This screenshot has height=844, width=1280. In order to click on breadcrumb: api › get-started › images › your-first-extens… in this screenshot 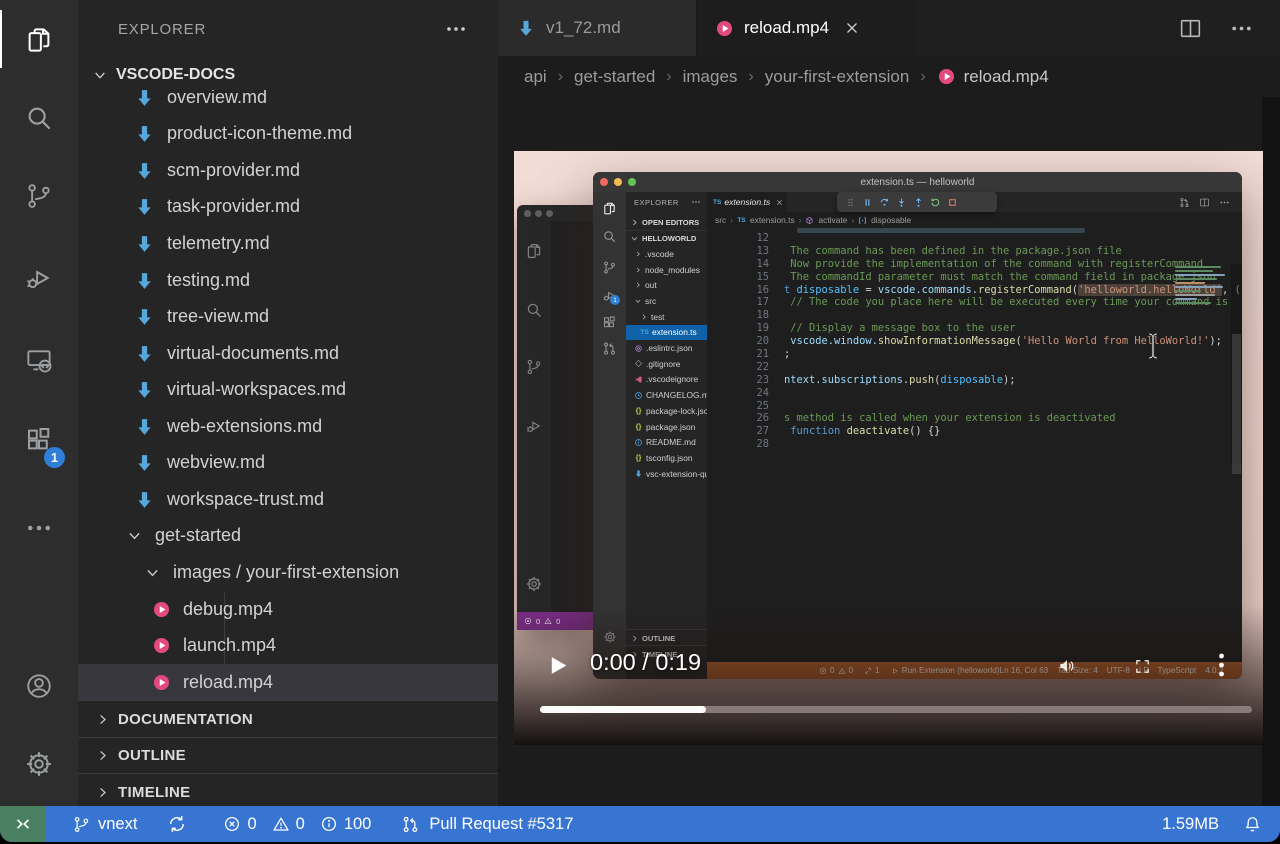, I will do `click(889, 76)`.